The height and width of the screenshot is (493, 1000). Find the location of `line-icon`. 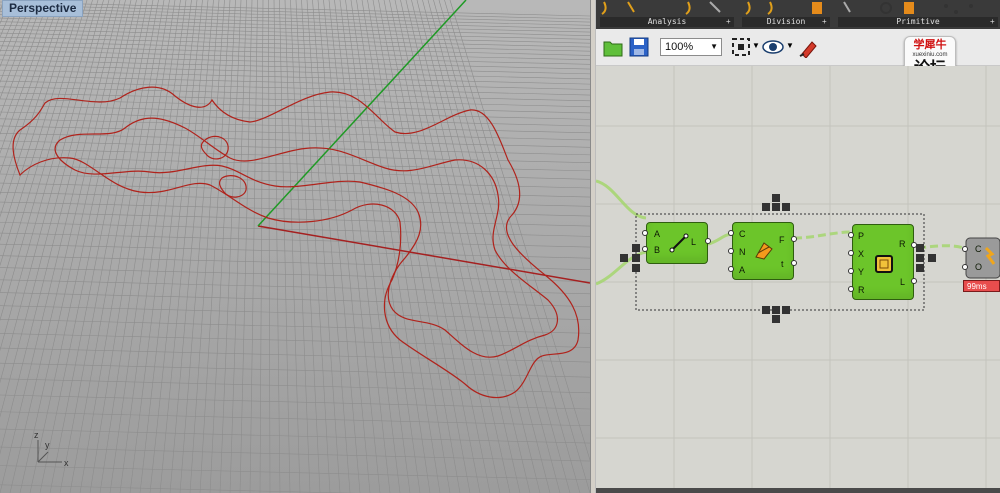

line-icon is located at coordinates (679, 243).